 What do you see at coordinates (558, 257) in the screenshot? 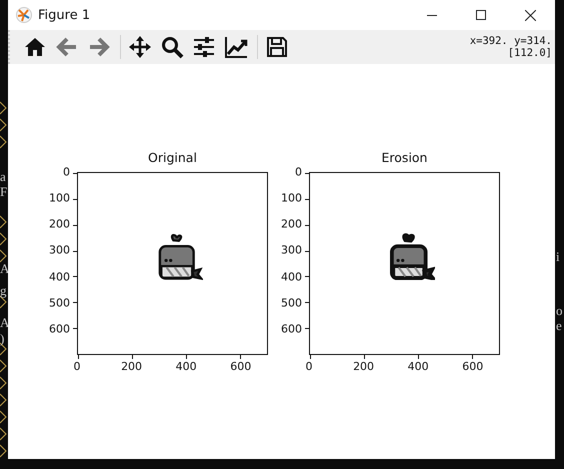
I see `terminal-text: i` at bounding box center [558, 257].